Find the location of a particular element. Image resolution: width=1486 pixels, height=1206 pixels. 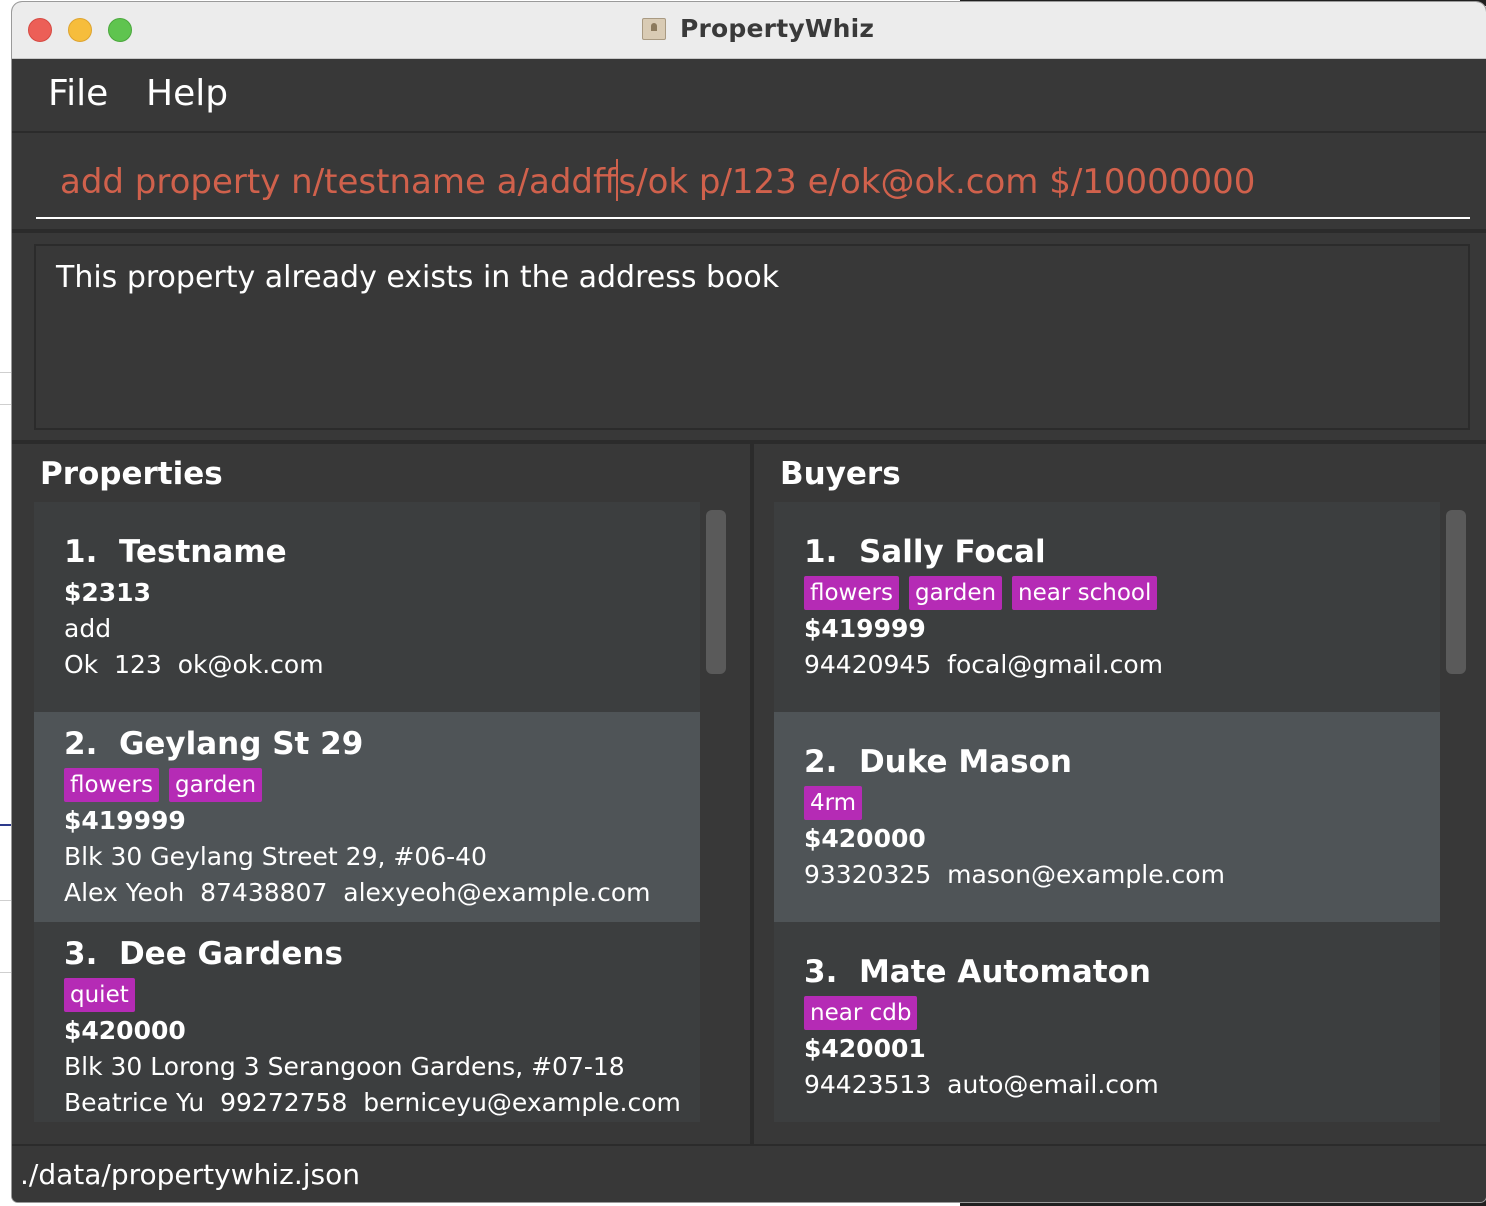

close-window-button is located at coordinates (40, 30).